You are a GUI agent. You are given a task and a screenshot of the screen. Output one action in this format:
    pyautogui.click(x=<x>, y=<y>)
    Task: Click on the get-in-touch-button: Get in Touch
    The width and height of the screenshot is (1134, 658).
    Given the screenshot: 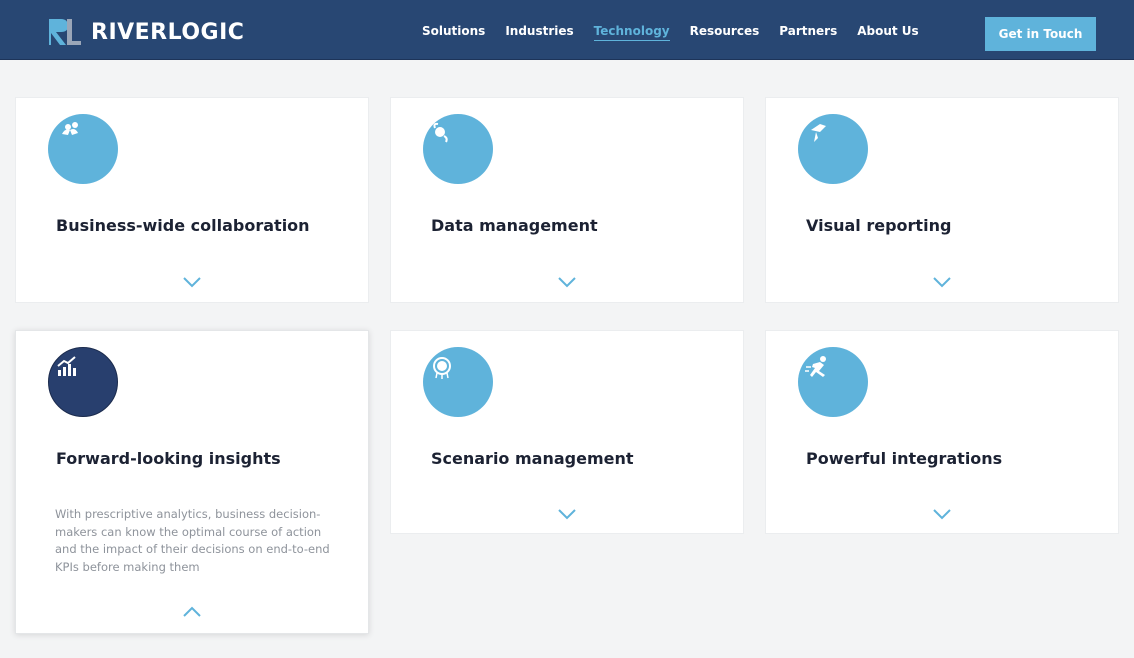 What is the action you would take?
    pyautogui.click(x=1040, y=34)
    